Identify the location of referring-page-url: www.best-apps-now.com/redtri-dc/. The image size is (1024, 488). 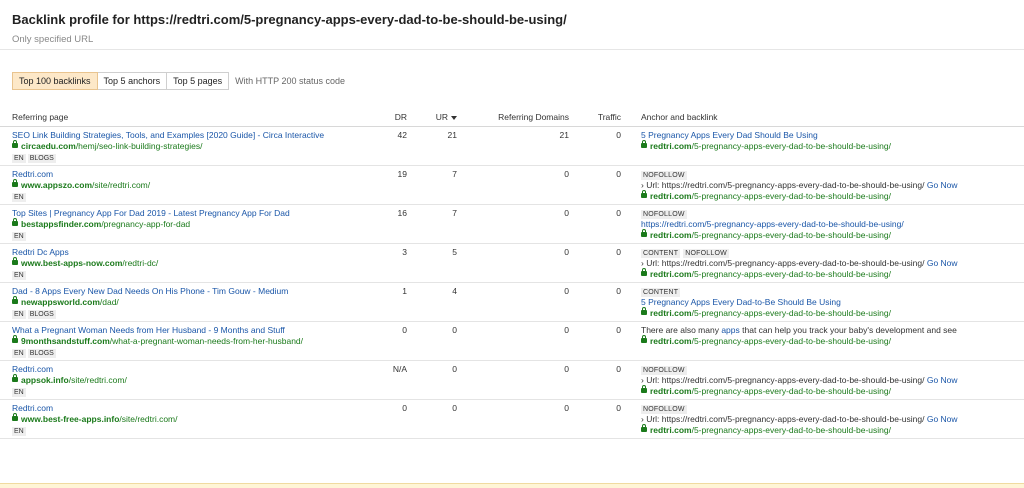
(191, 263).